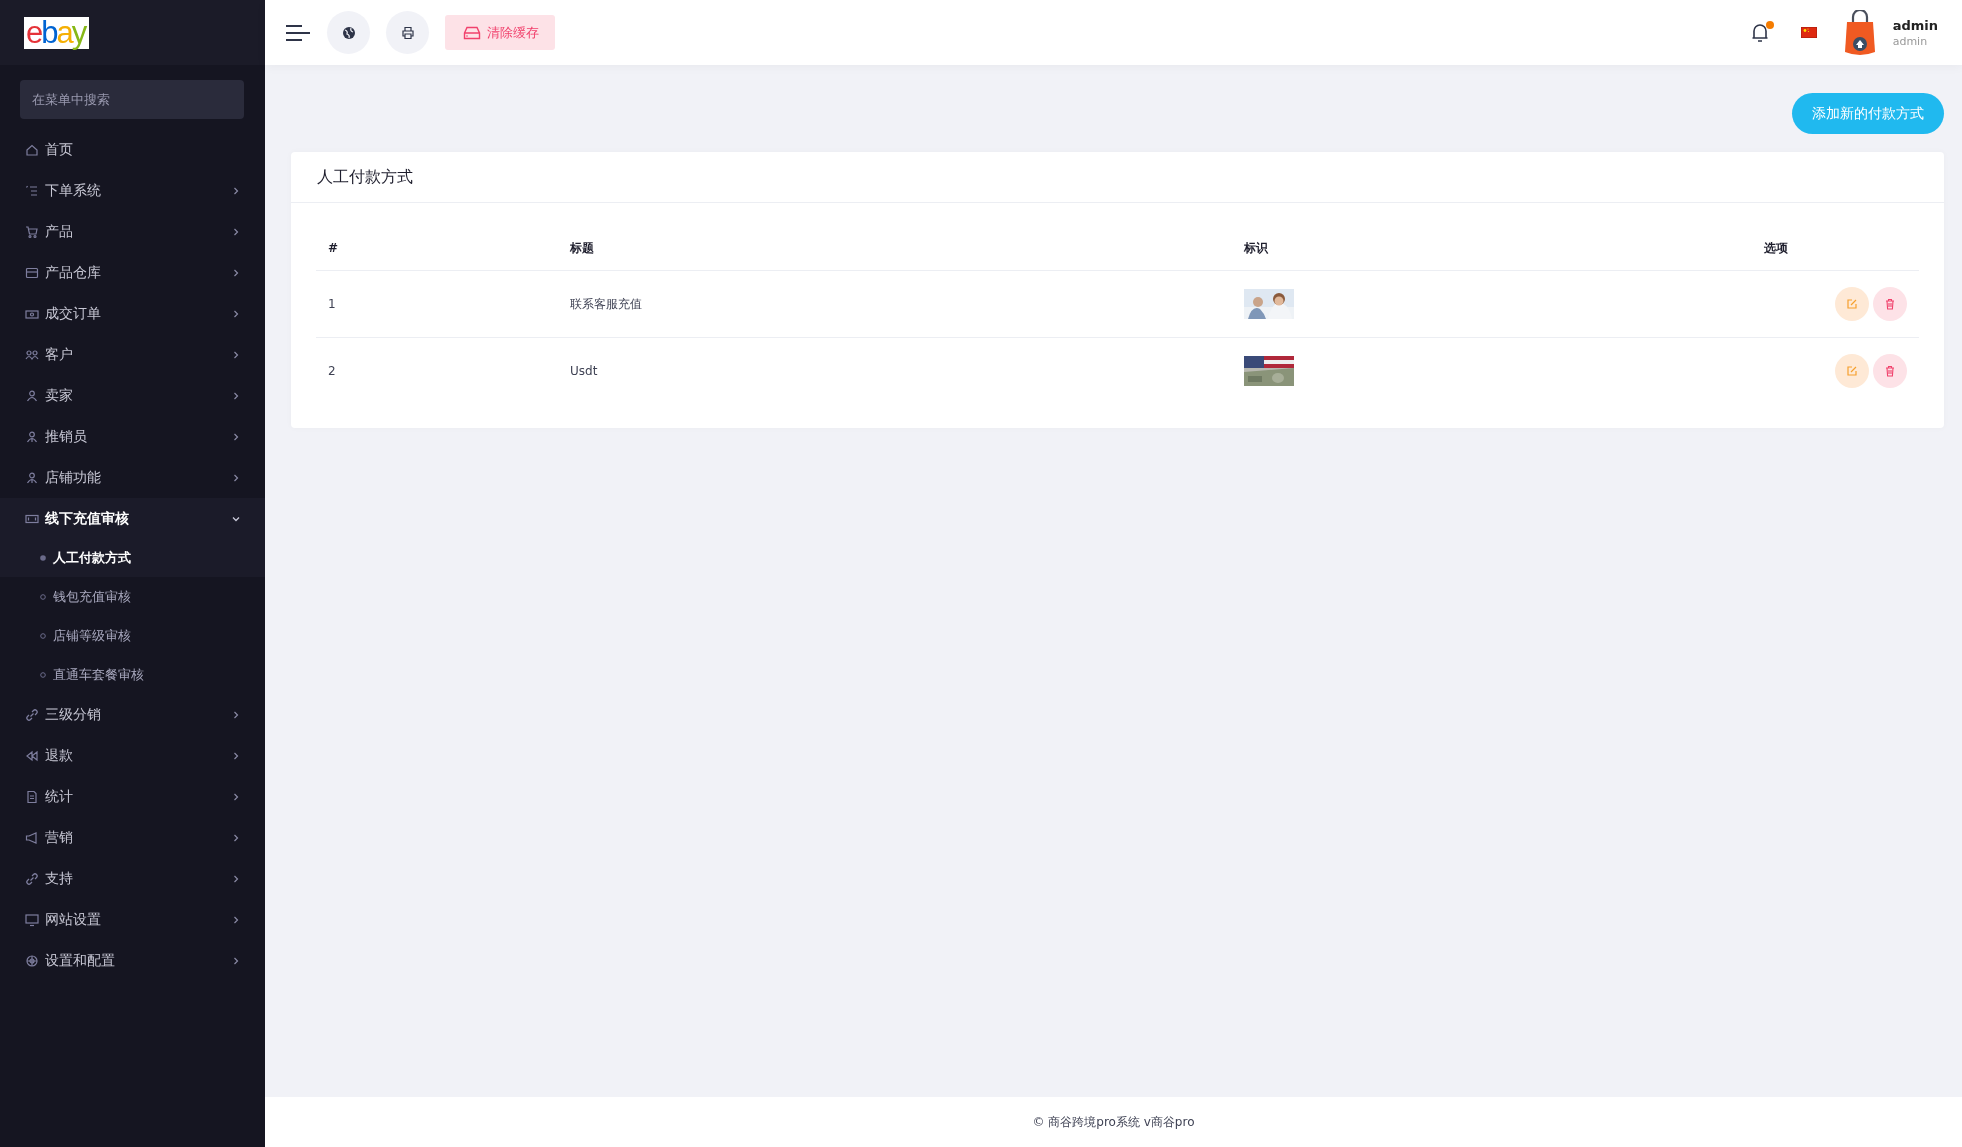  What do you see at coordinates (1859, 32) in the screenshot?
I see `shopping-bag-icon` at bounding box center [1859, 32].